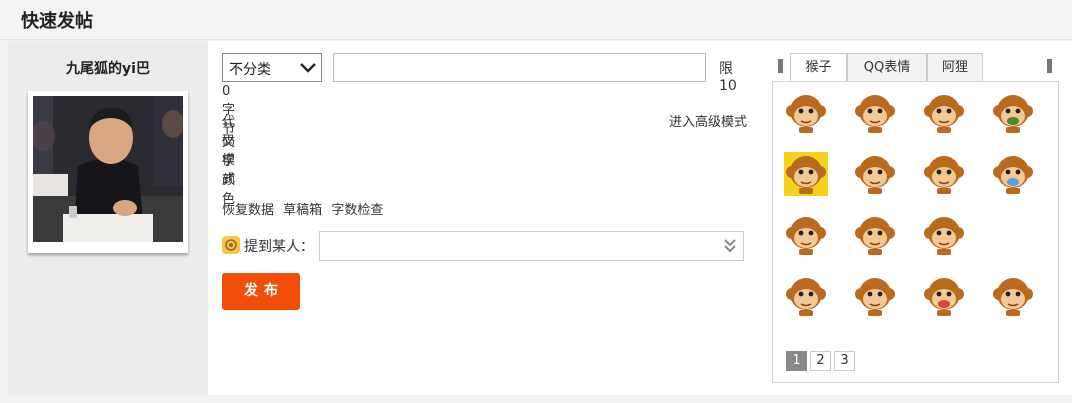 The image size is (1072, 403). What do you see at coordinates (806, 235) in the screenshot?
I see `monkey-grumpy-icon` at bounding box center [806, 235].